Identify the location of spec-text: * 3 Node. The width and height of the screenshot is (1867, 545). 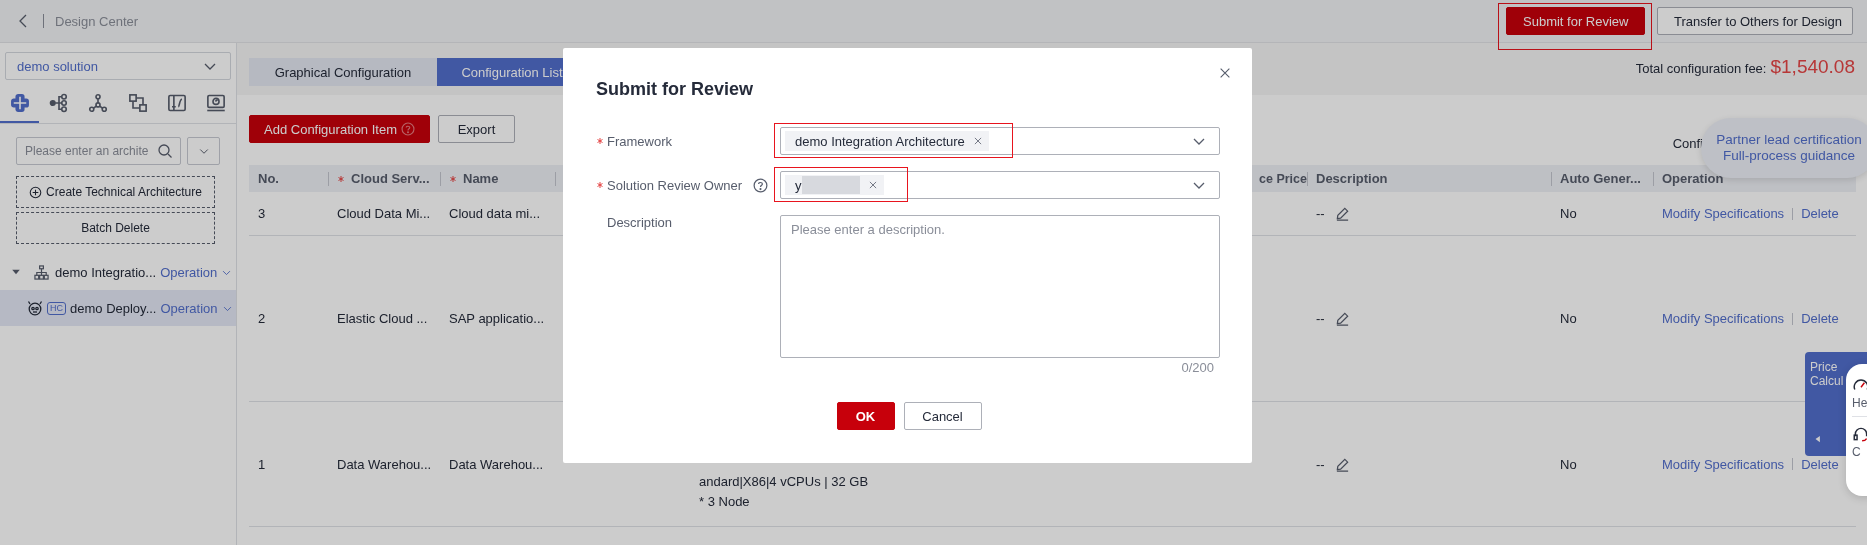
(725, 502).